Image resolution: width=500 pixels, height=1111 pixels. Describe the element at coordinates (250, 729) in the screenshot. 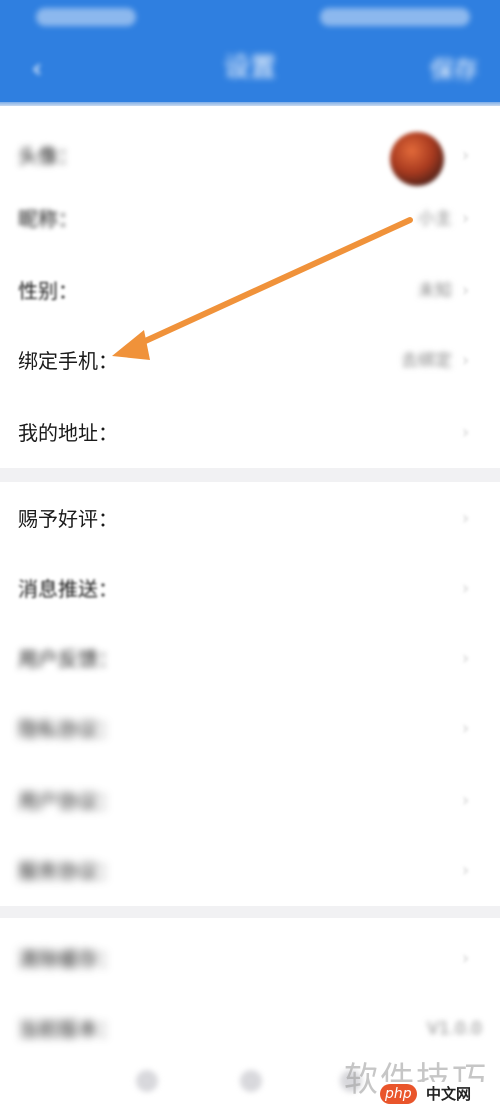

I see `privacy-policy-row: 隐私协议： ›` at that location.